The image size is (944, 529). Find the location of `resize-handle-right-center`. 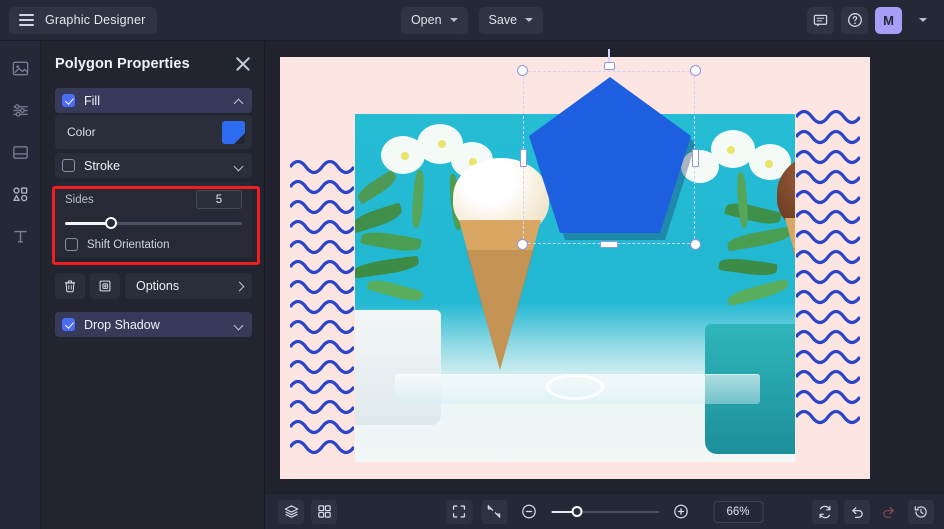

resize-handle-right-center is located at coordinates (695, 157).